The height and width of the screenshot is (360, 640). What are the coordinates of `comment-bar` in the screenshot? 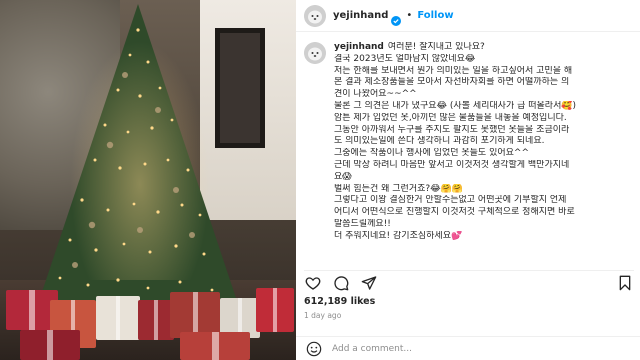 It's located at (468, 348).